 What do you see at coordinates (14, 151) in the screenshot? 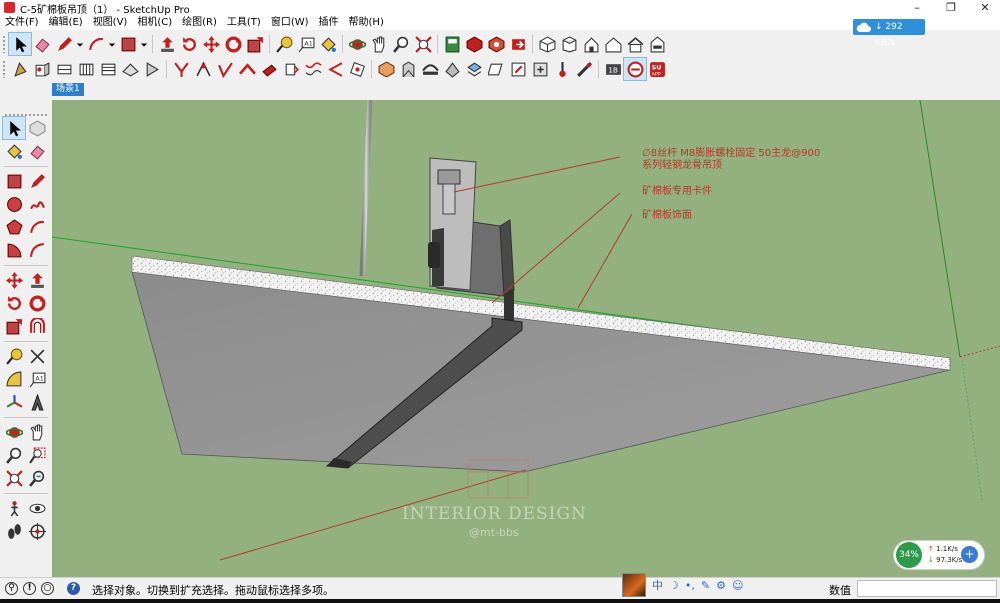
I see `paint-bucket-icon` at bounding box center [14, 151].